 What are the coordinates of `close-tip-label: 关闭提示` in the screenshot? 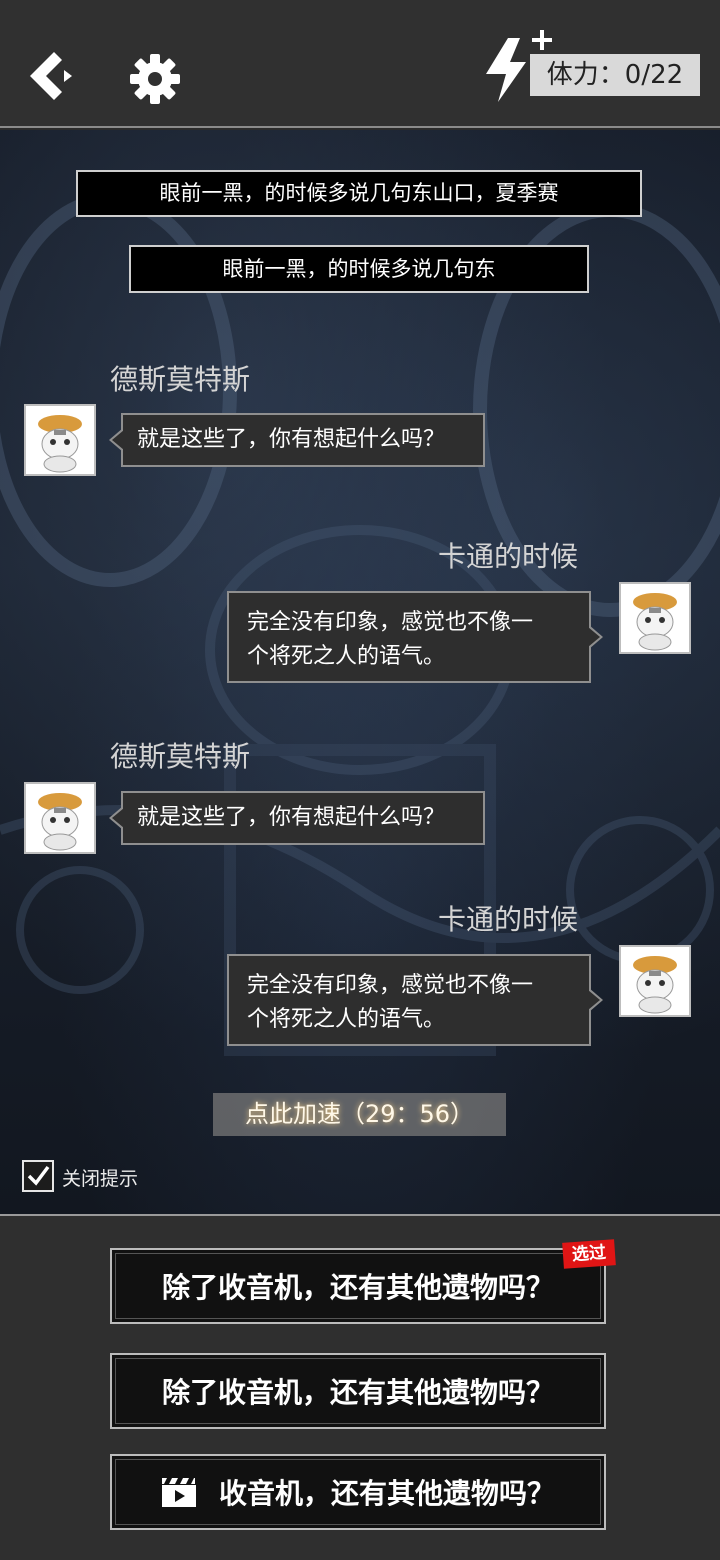 It's located at (100, 1179).